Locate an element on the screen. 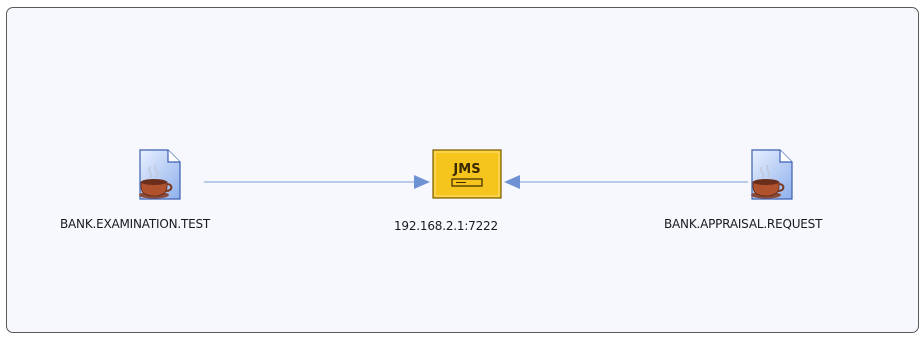 The image size is (922, 337). node-label: BANK.APPRAISAL.REQUEST is located at coordinates (743, 224).